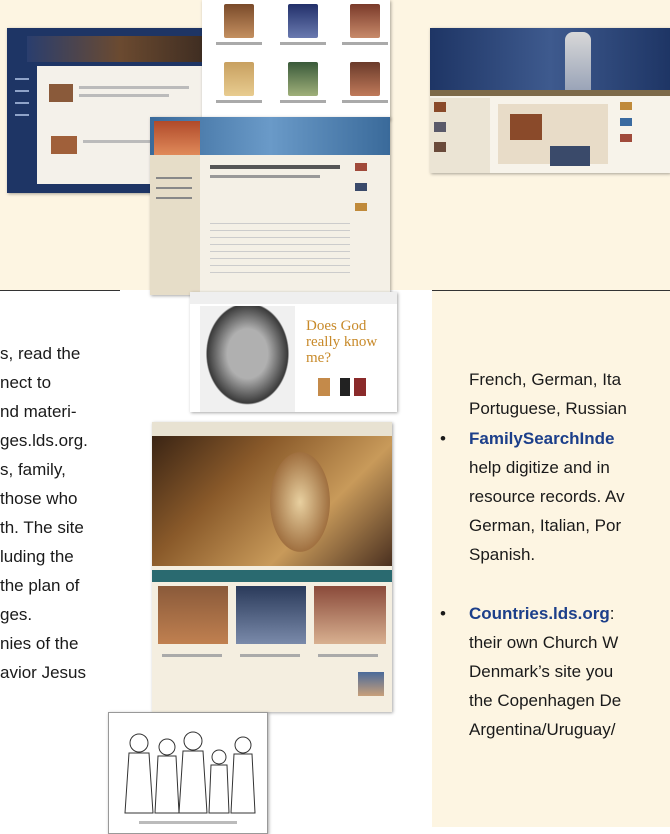 The width and height of the screenshot is (670, 834). Describe the element at coordinates (542, 438) in the screenshot. I see `list-item-title: FamilySearchInde` at that location.